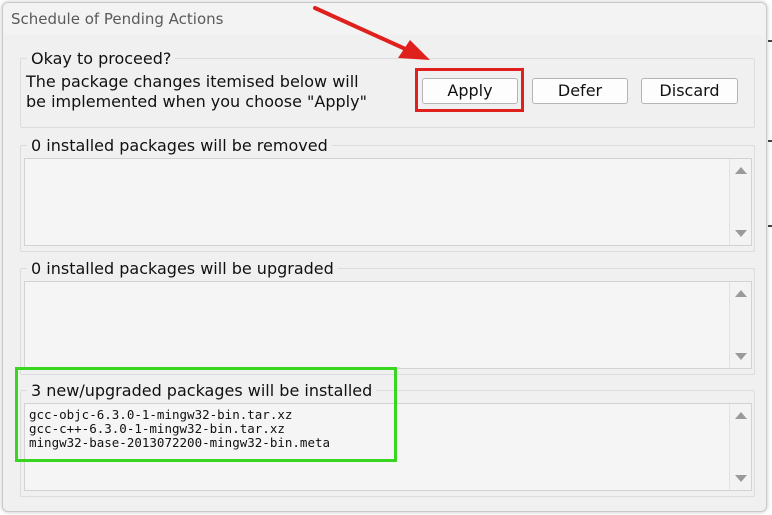  I want to click on upgraded-legend: 0 installed packages will be upgraded, so click(182, 268).